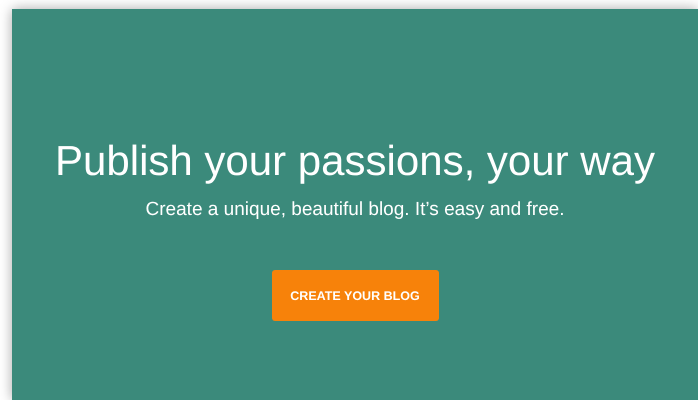 The height and width of the screenshot is (400, 698). What do you see at coordinates (355, 295) in the screenshot?
I see `create-blog-button: CREATE YOUR BLOG` at bounding box center [355, 295].